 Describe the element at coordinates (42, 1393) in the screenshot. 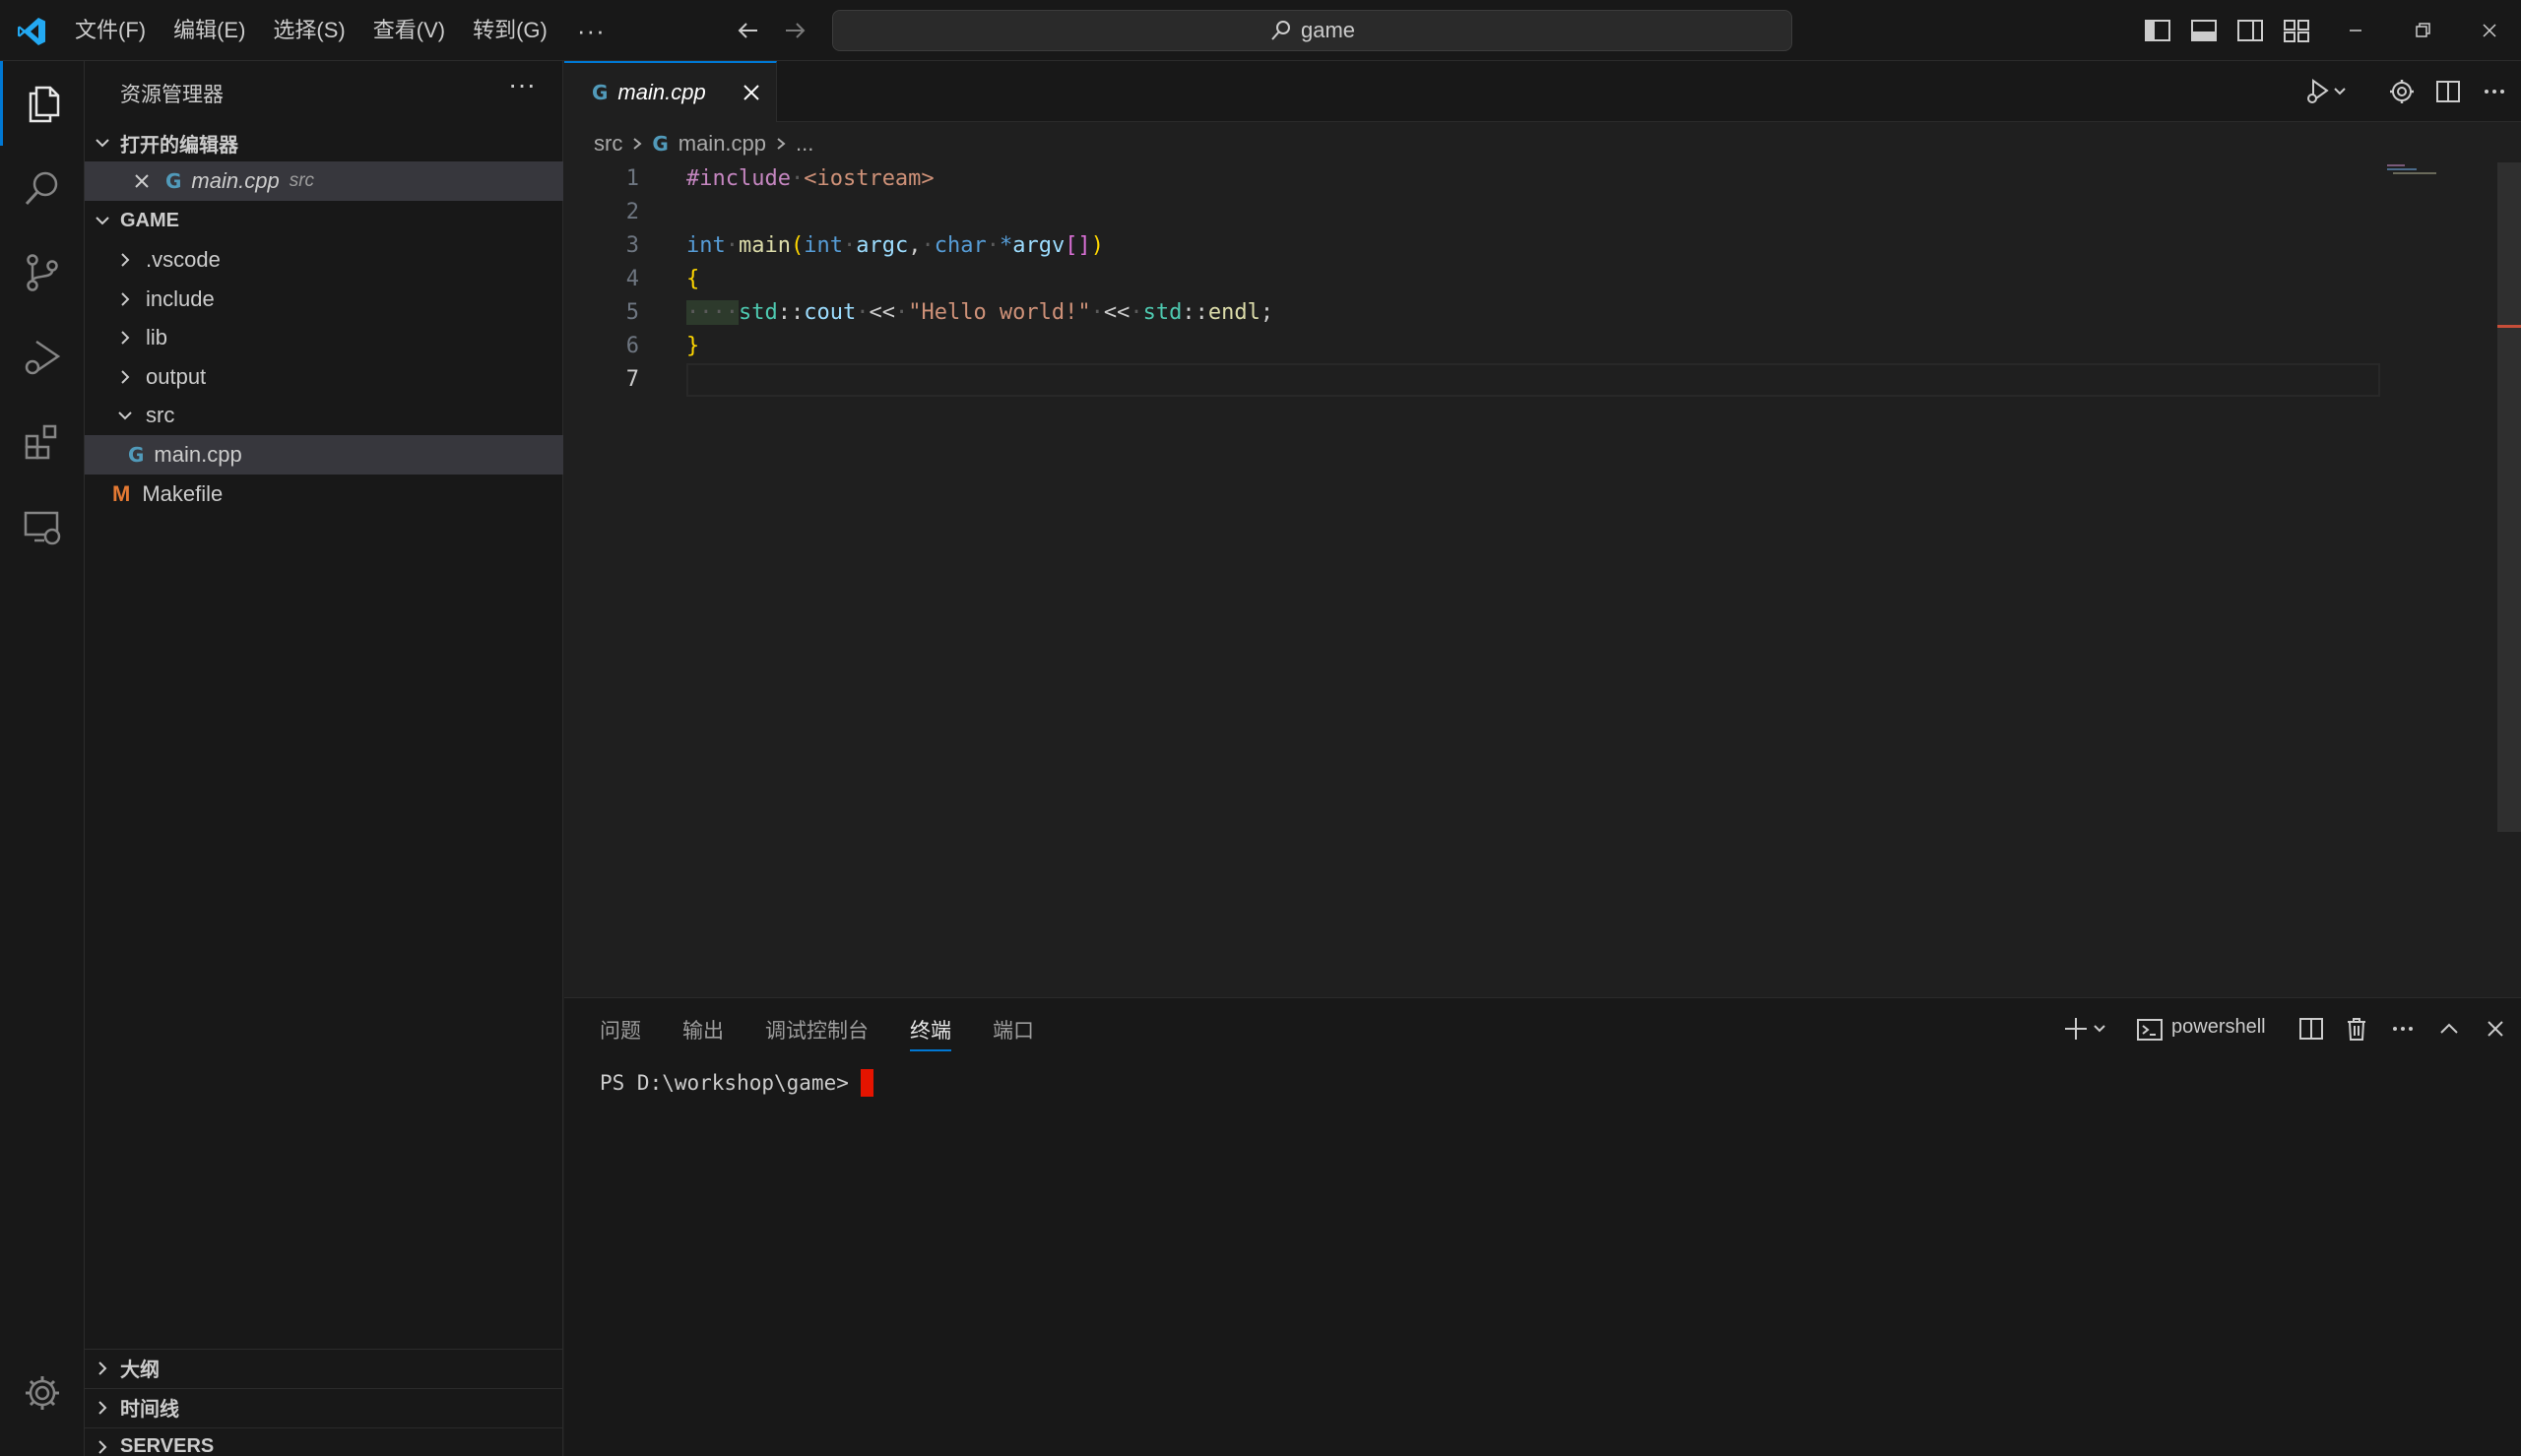

I see `manage-settings-button` at that location.